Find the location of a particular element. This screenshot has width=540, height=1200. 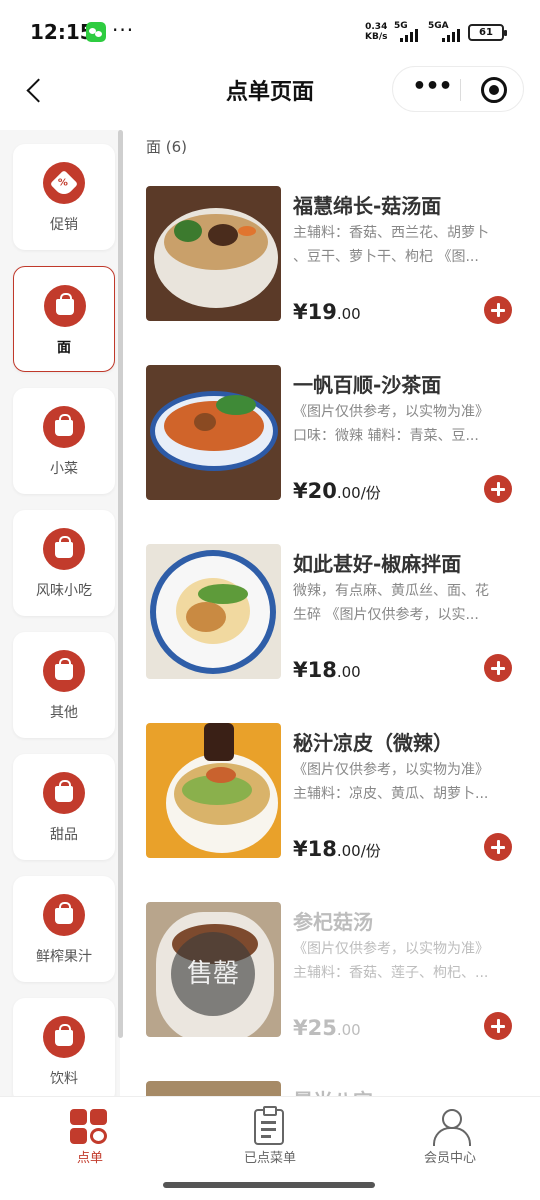

product-name: 福慧绵长-菇汤面 is located at coordinates (367, 206).